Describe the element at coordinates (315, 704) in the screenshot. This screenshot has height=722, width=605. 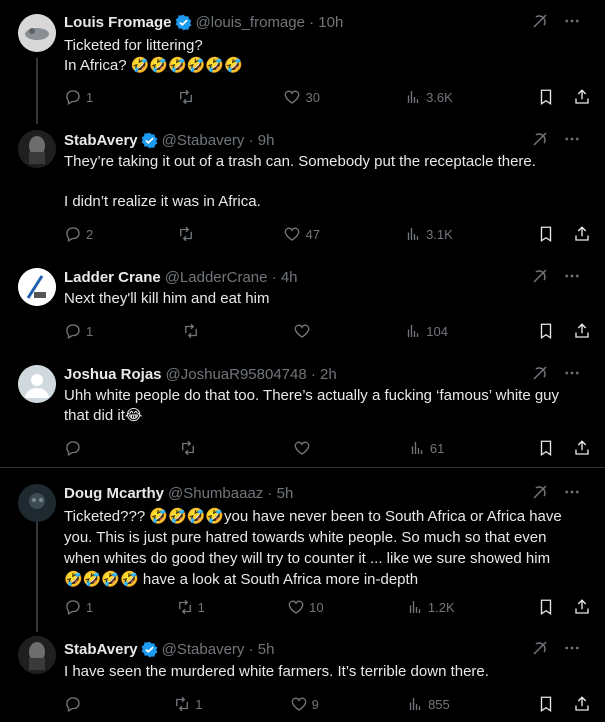
I see `like-count: 9` at that location.